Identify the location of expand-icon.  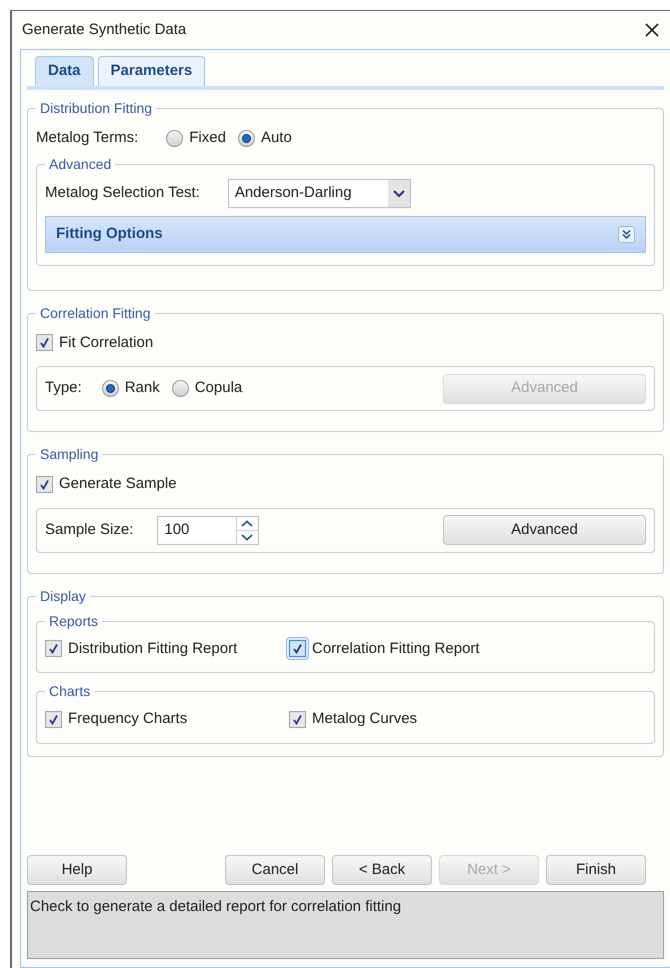
(626, 234).